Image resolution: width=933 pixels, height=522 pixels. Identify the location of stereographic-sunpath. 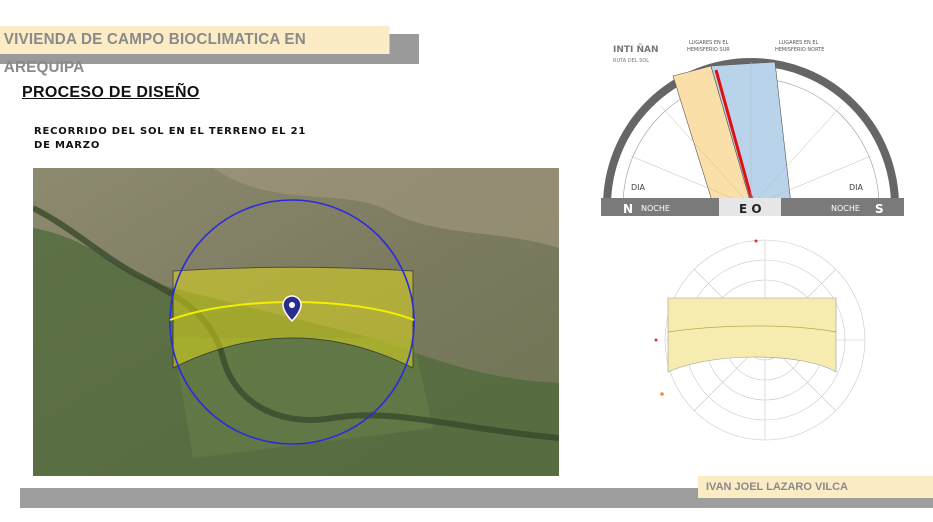
(760, 340).